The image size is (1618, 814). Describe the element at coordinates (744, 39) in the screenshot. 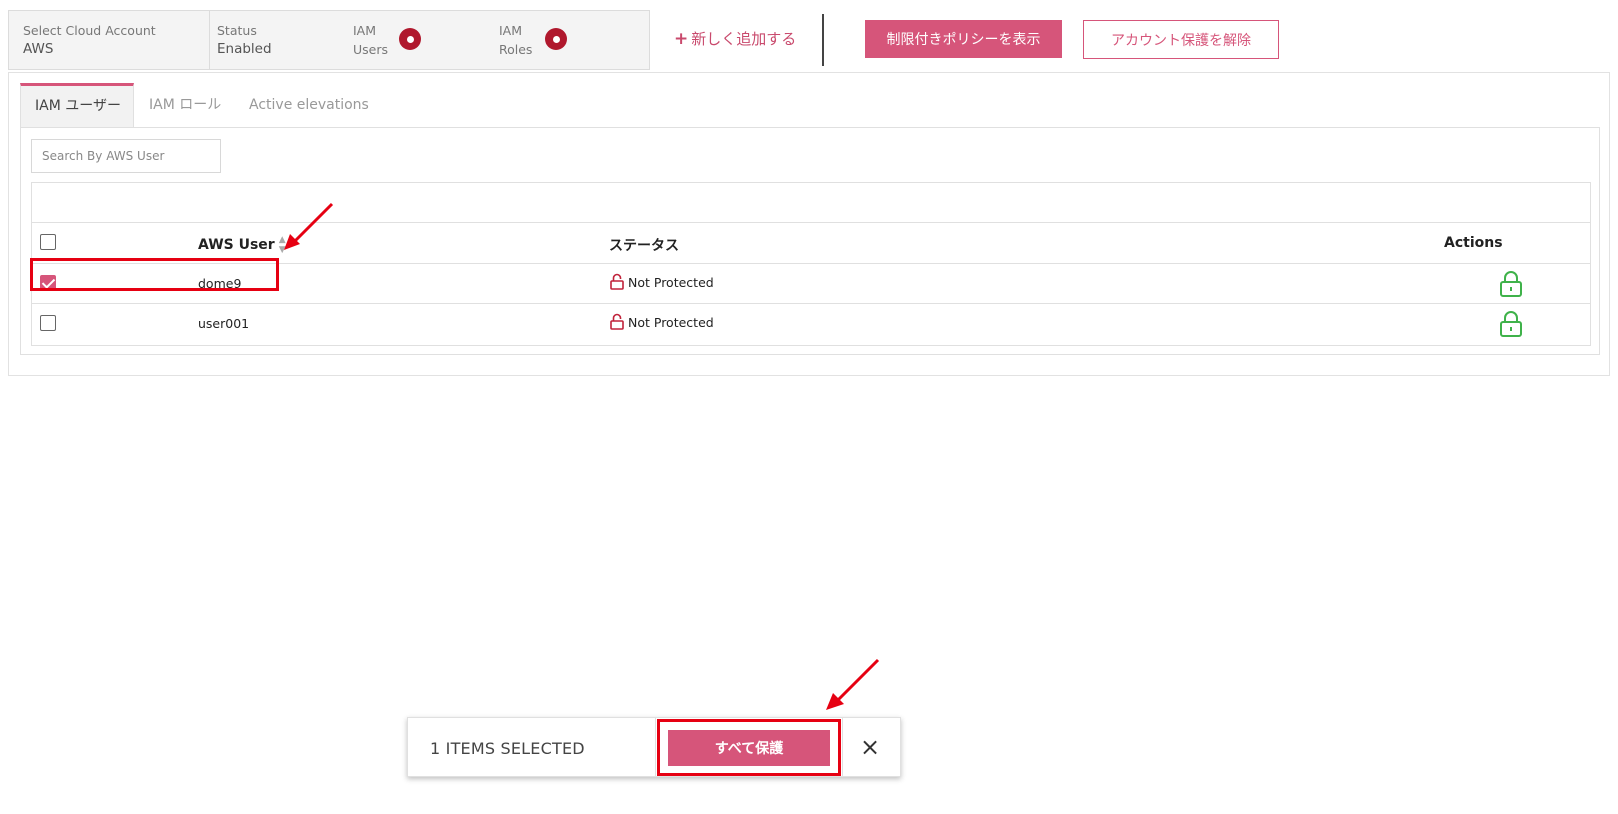

I see `add-new-label: 新しく追加する` at that location.